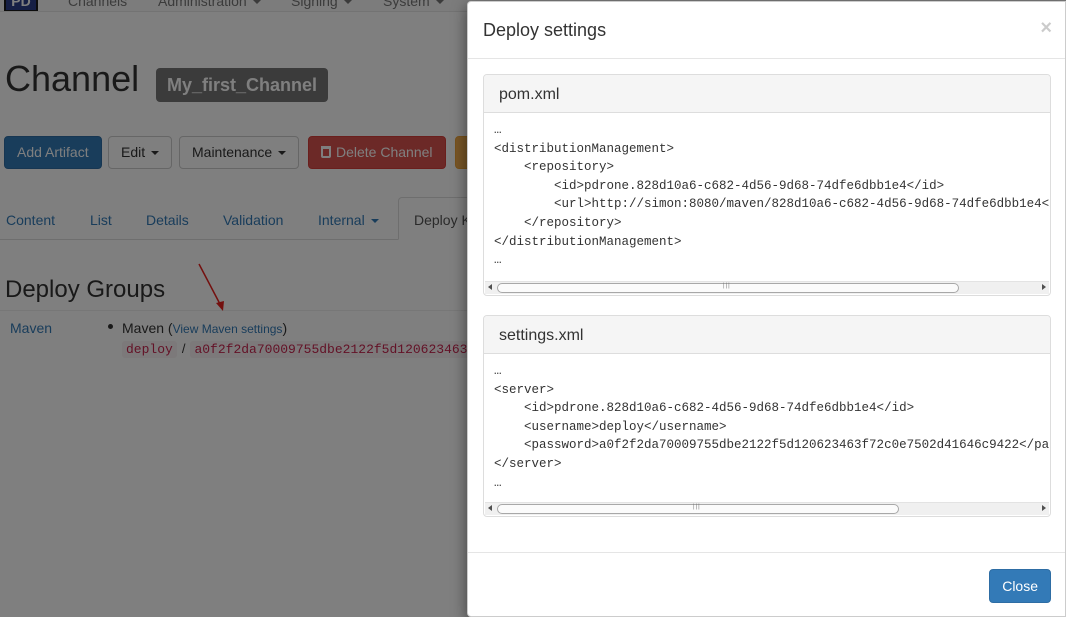 The height and width of the screenshot is (617, 1066). Describe the element at coordinates (766, 30) in the screenshot. I see `modal-header: Deploy settings ×` at that location.